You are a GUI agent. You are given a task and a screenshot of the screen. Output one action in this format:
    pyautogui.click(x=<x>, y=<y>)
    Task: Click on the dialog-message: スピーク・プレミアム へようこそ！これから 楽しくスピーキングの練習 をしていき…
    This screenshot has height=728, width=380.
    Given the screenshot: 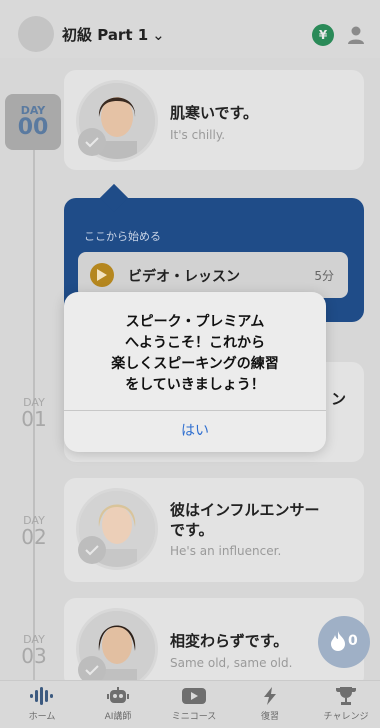 What is the action you would take?
    pyautogui.click(x=195, y=353)
    